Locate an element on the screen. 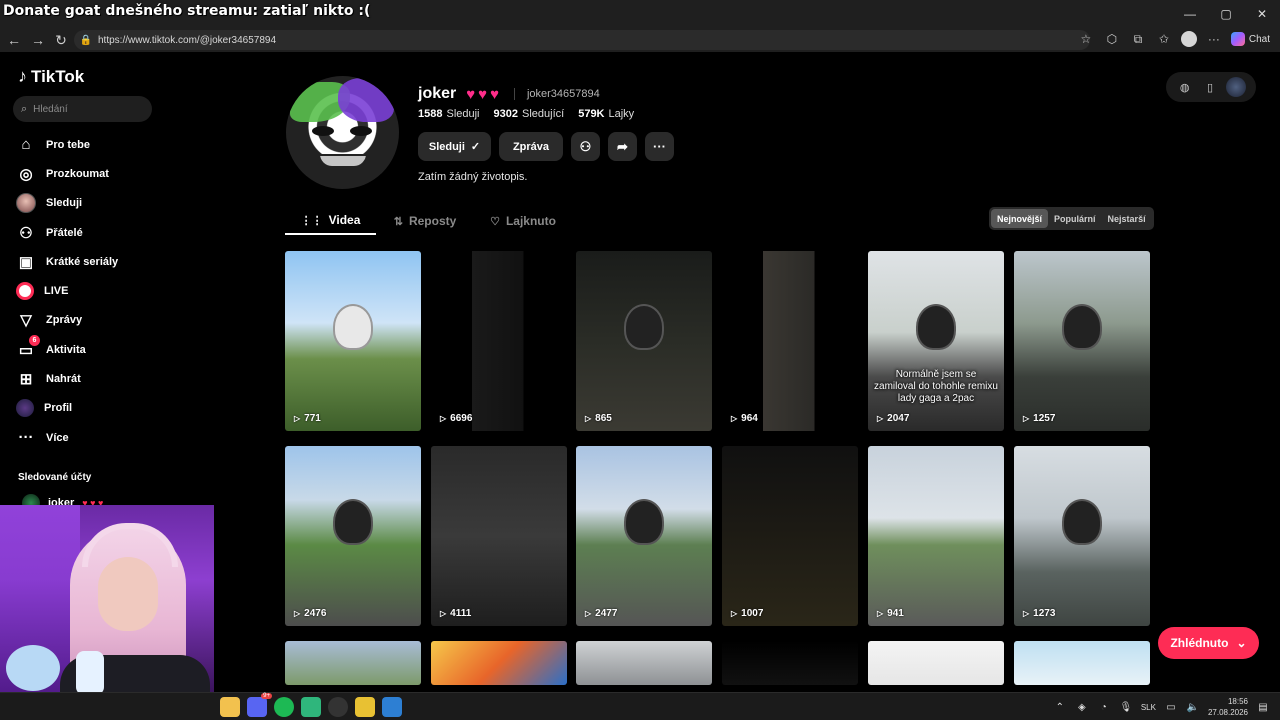 The width and height of the screenshot is (1280, 720). back-icon: ← is located at coordinates (14, 40).